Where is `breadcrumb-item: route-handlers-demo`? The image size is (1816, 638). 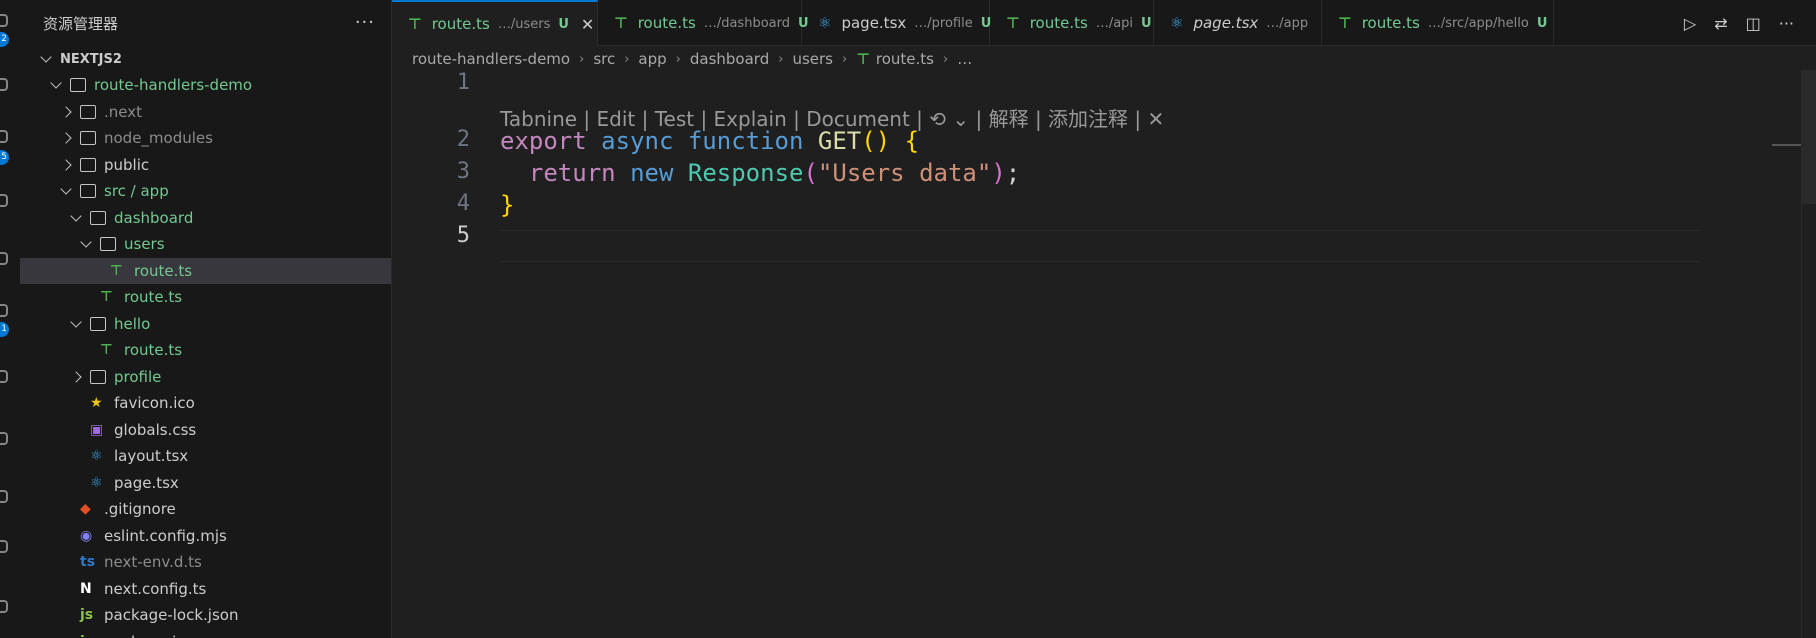
breadcrumb-item: route-handlers-demo is located at coordinates (491, 59).